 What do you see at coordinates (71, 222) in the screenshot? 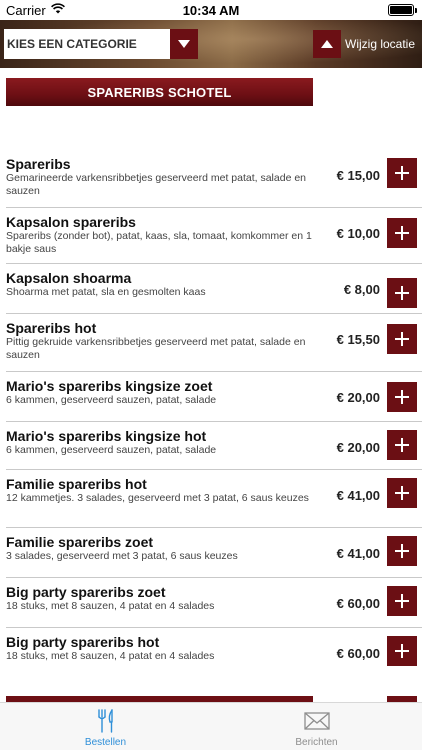
I see `menu-item-name: Kapsalon spareribs` at bounding box center [71, 222].